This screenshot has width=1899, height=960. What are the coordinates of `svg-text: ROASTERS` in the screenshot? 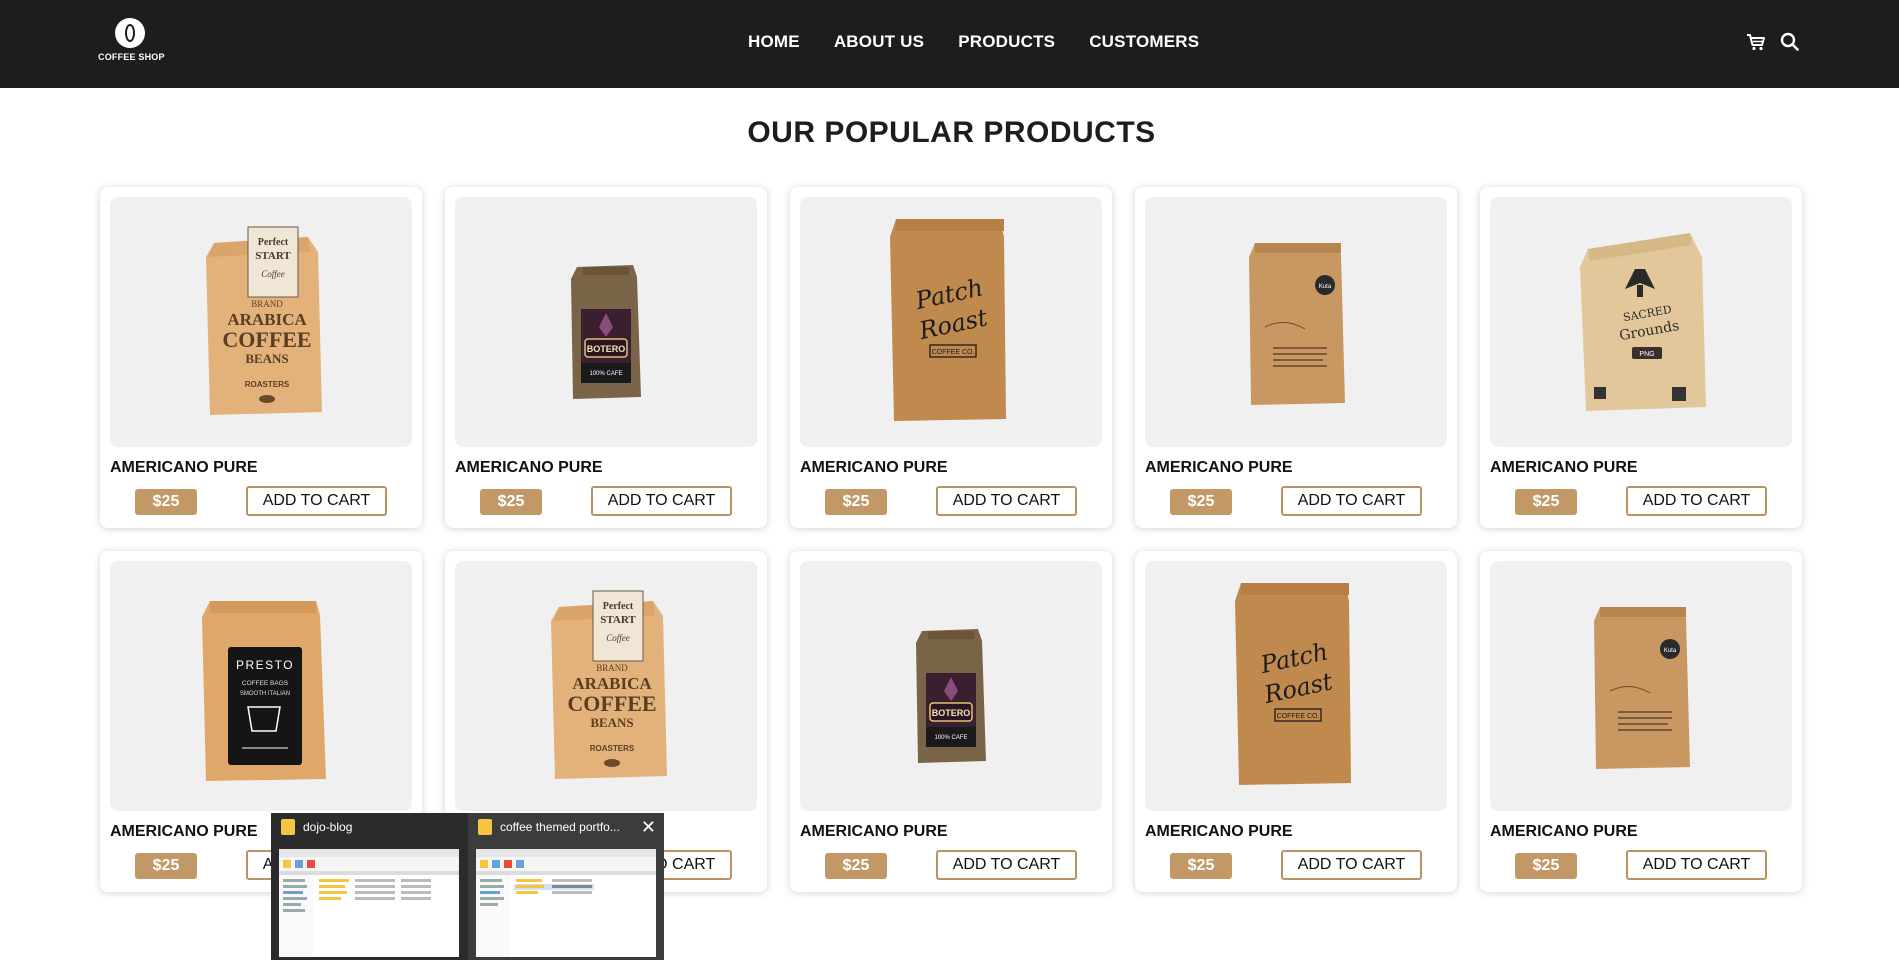 It's located at (267, 384).